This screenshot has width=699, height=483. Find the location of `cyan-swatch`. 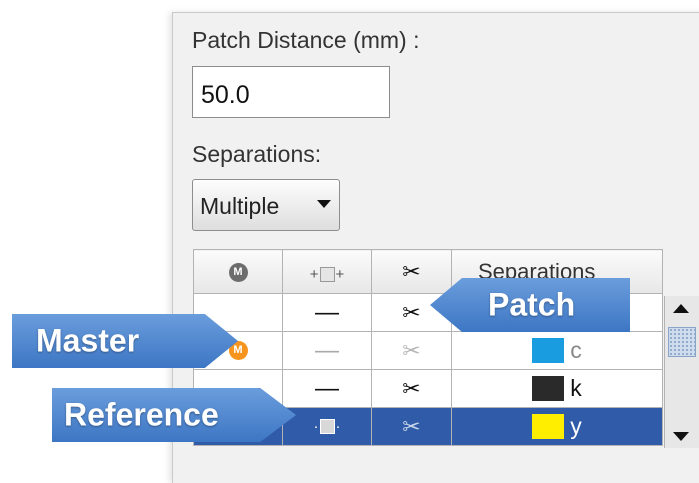

cyan-swatch is located at coordinates (548, 350).